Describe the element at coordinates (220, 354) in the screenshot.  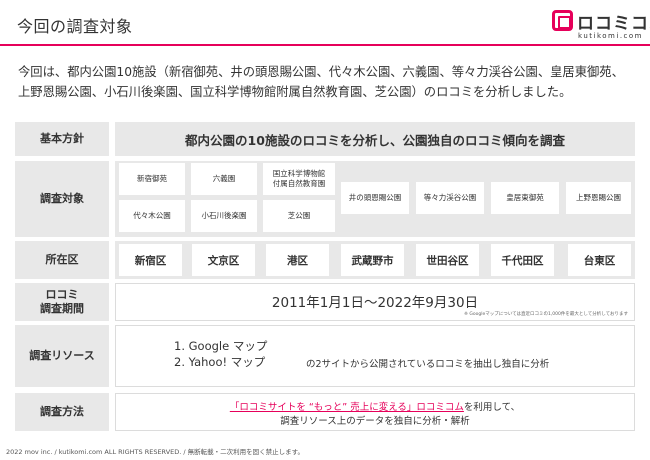
I see `resource-list: 1. Google マップ 2. Yahoo! マップ` at that location.